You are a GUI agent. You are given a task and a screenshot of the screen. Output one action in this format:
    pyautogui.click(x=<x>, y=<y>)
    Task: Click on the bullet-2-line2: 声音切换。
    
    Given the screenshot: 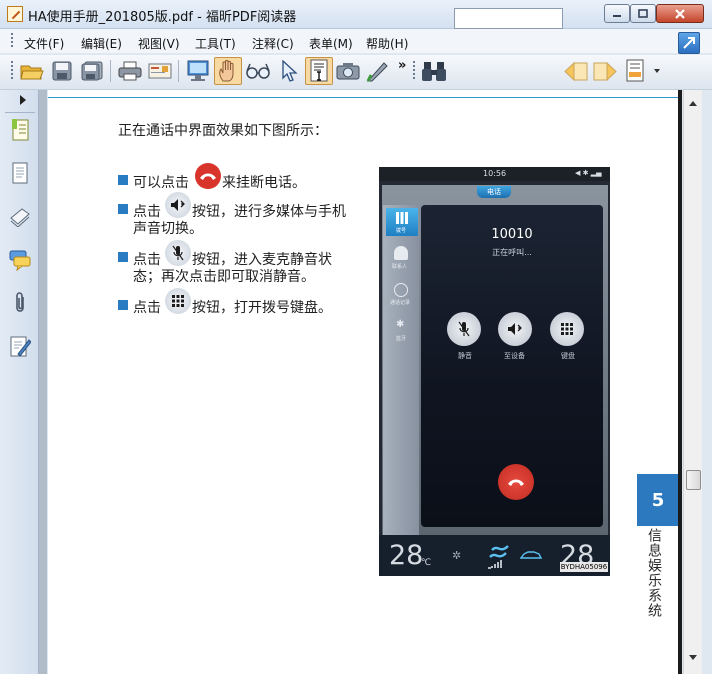 What is the action you would take?
    pyautogui.click(x=168, y=229)
    